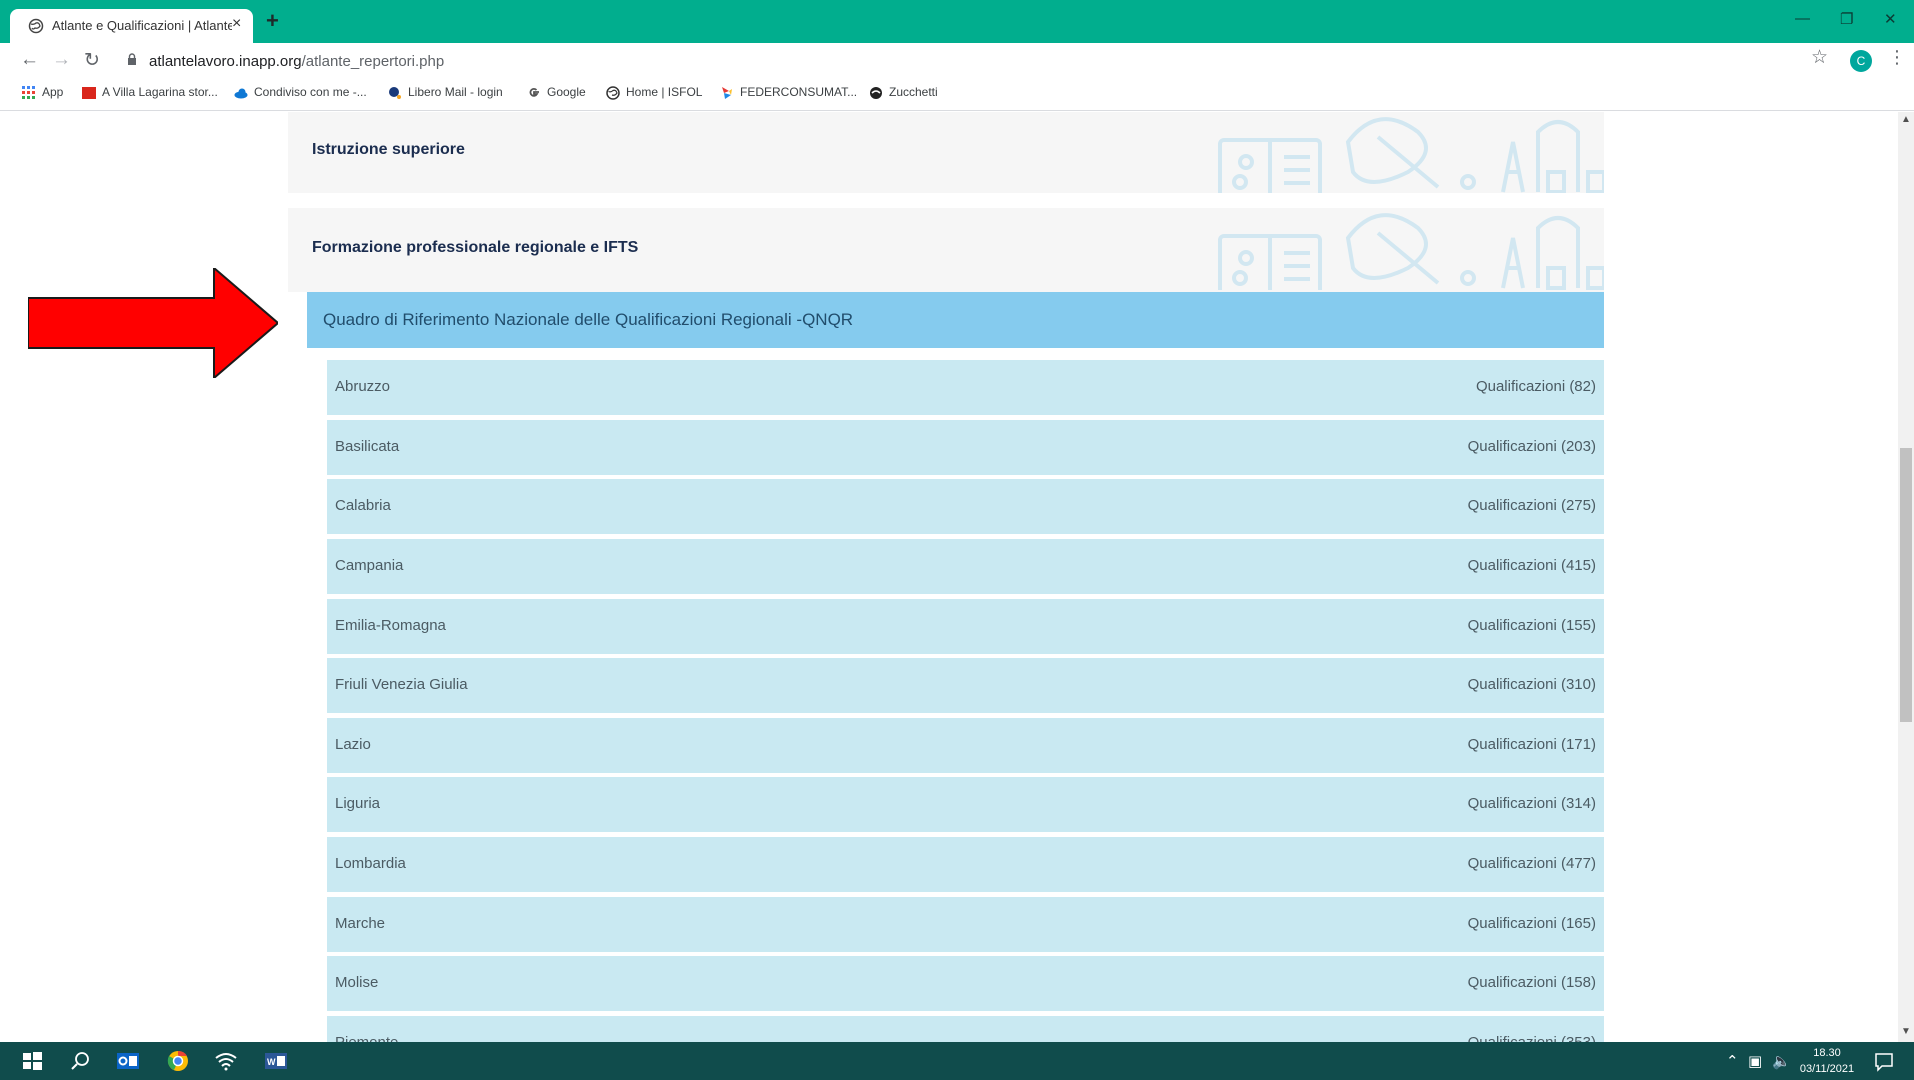 This screenshot has height=1080, width=1914. I want to click on profile-avatar: C, so click(1861, 61).